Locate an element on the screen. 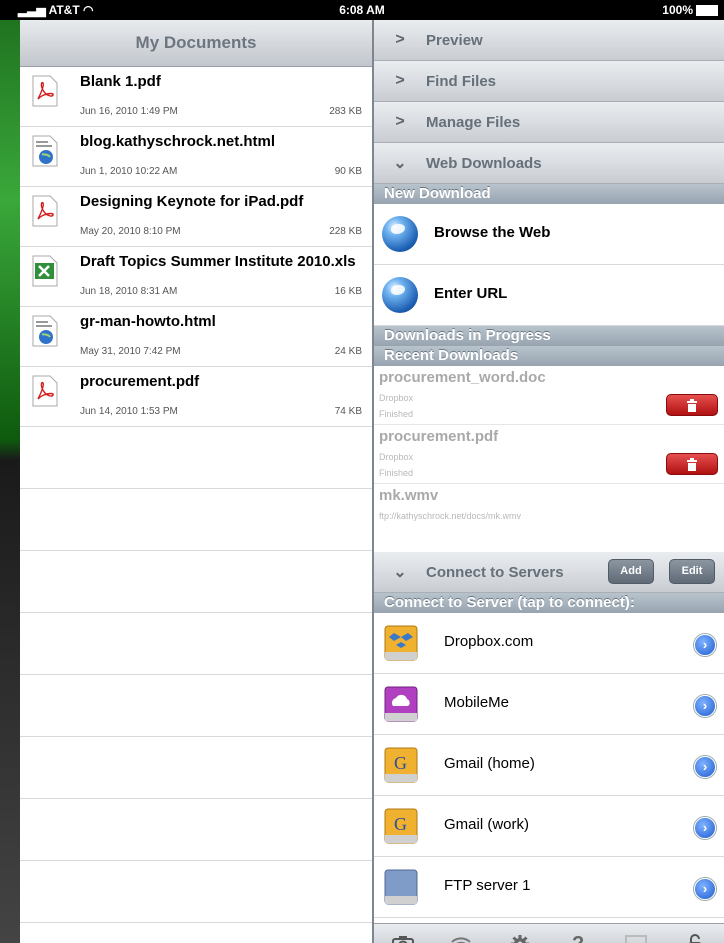 This screenshot has width=724, height=943. document-date: Jun 16, 2010 1:49 PM is located at coordinates (129, 111).